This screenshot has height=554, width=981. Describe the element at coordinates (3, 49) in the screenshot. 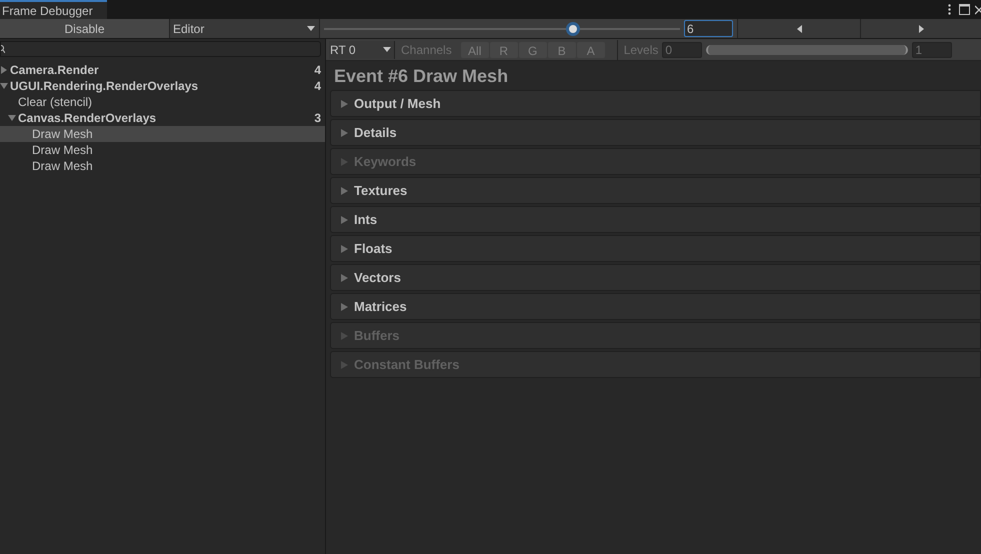

I see `search-icon` at that location.